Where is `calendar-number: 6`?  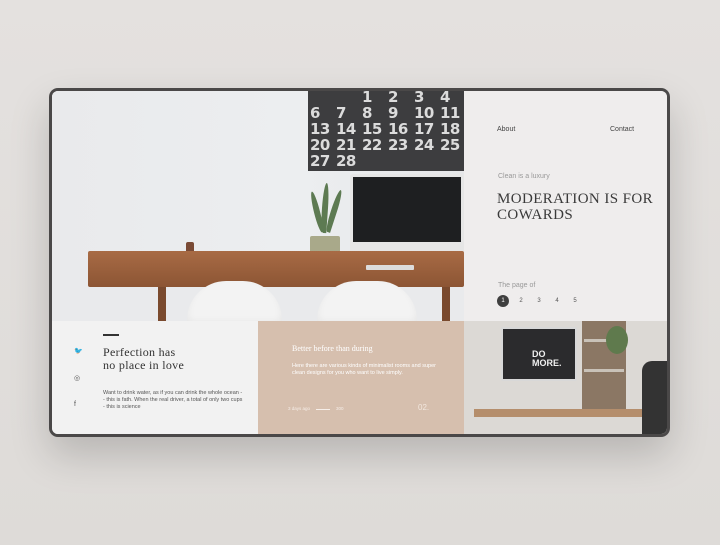 calendar-number: 6 is located at coordinates (315, 113).